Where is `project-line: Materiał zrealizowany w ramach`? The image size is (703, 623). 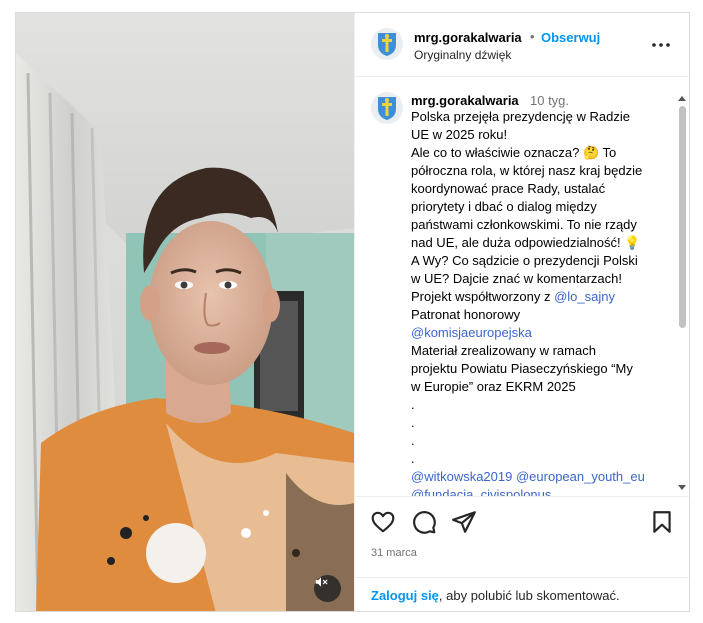
project-line: Materiał zrealizowany w ramach is located at coordinates (503, 350).